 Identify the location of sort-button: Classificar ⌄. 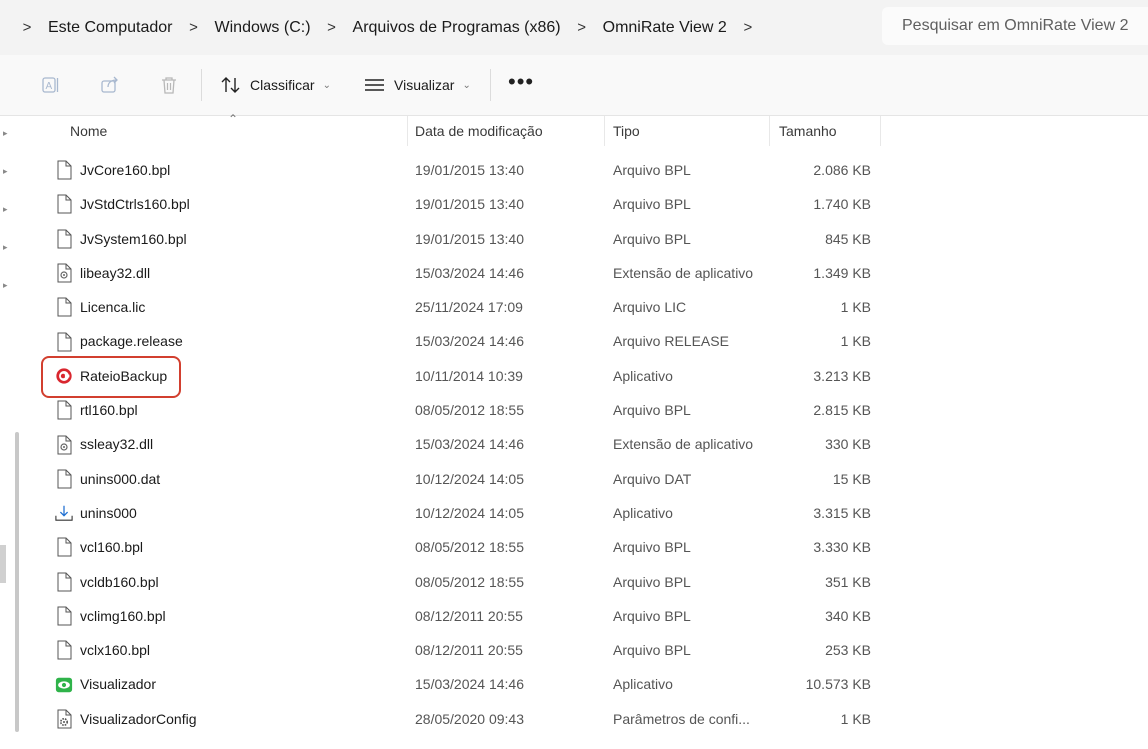
(275, 85).